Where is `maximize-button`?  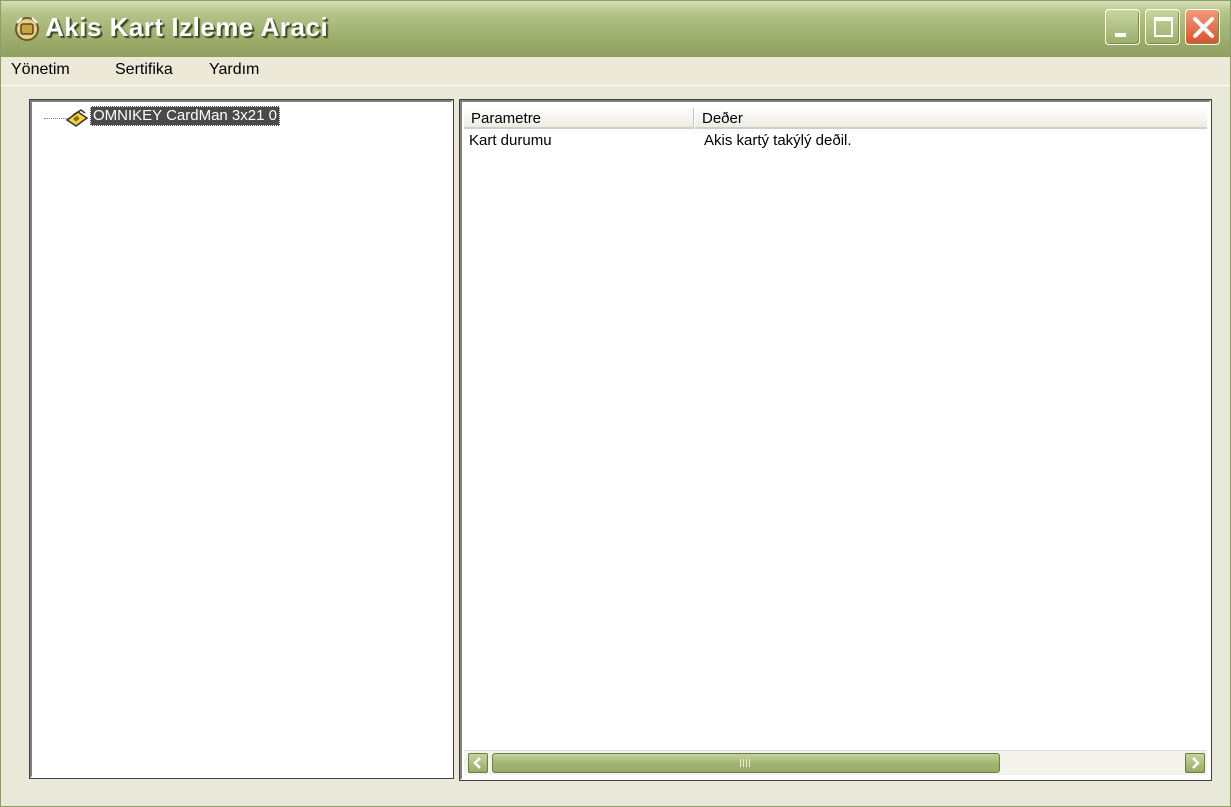
maximize-button is located at coordinates (1162, 27).